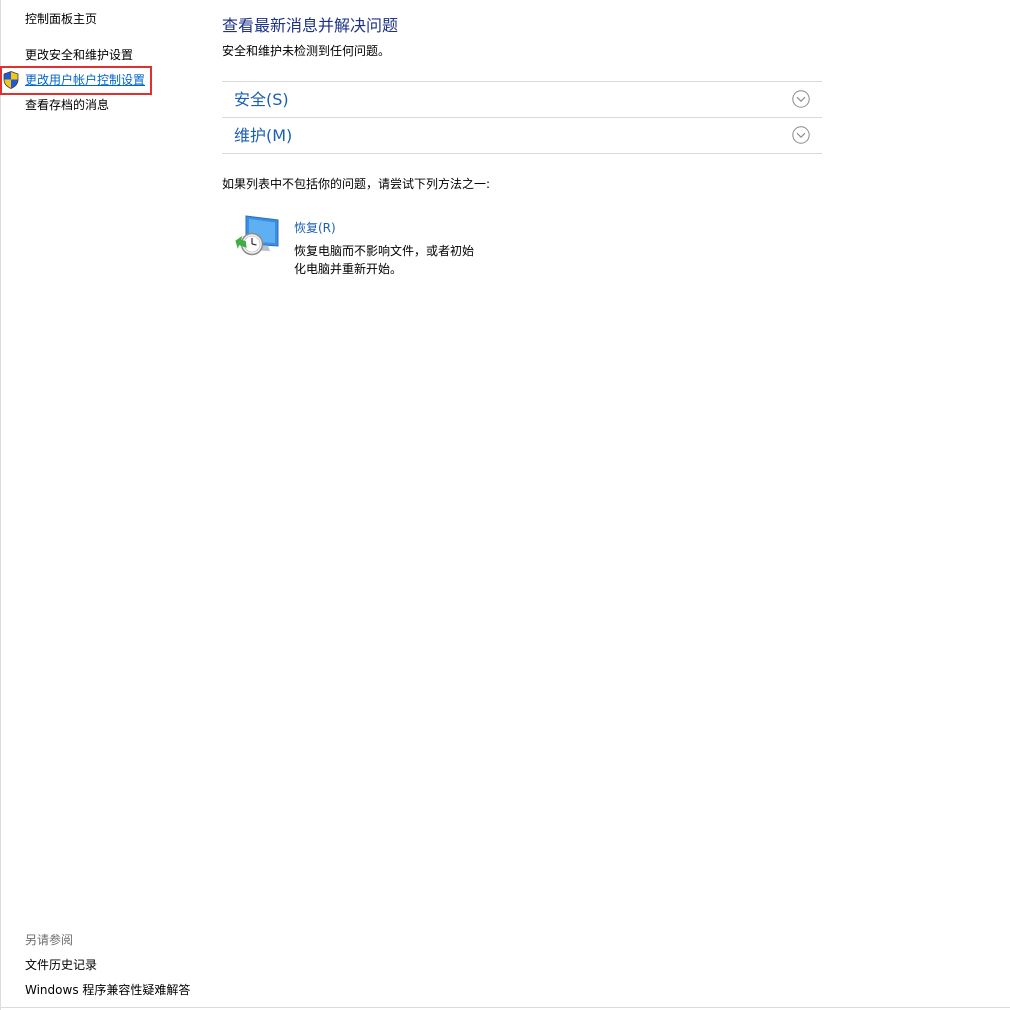 The width and height of the screenshot is (1010, 1010). Describe the element at coordinates (67, 105) in the screenshot. I see `nav-view-archived-messages: 查看存档的消息` at that location.